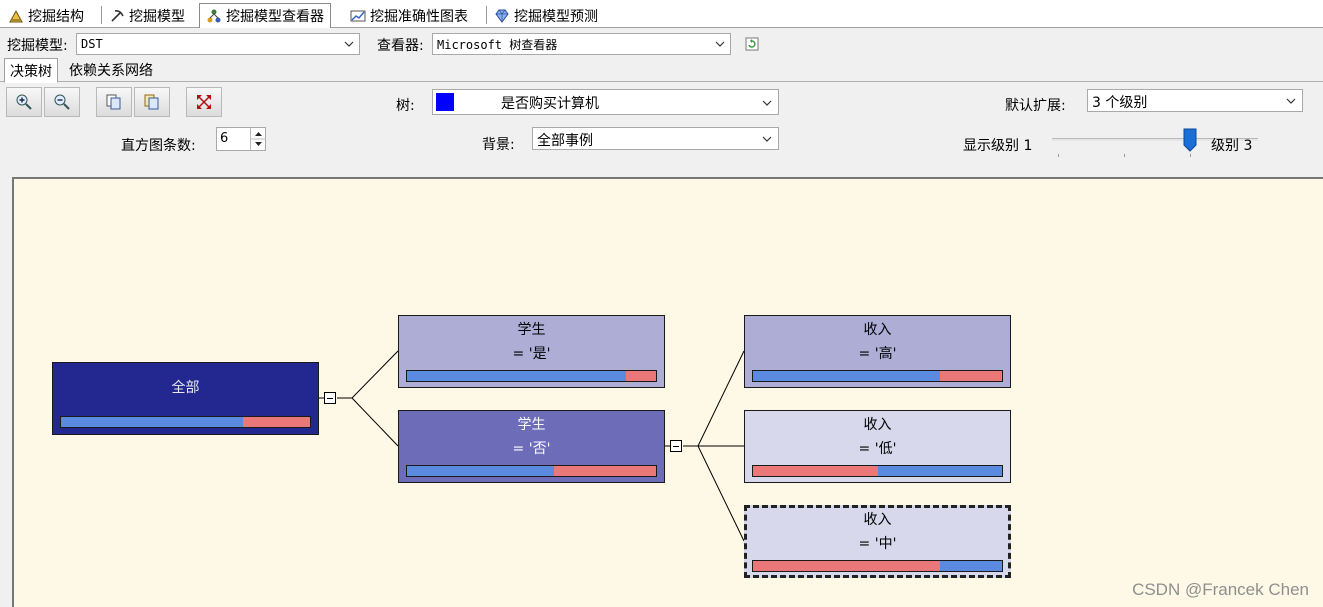 The height and width of the screenshot is (607, 1323). I want to click on tab-mining-model-prediction: 挖掘模型预测, so click(546, 15).